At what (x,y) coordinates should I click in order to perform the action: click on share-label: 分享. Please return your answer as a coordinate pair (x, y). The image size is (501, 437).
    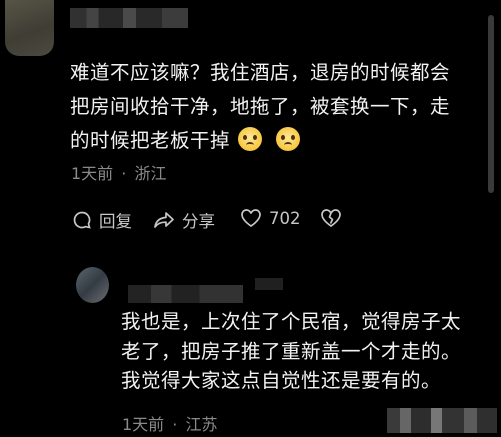
    Looking at the image, I should click on (198, 221).